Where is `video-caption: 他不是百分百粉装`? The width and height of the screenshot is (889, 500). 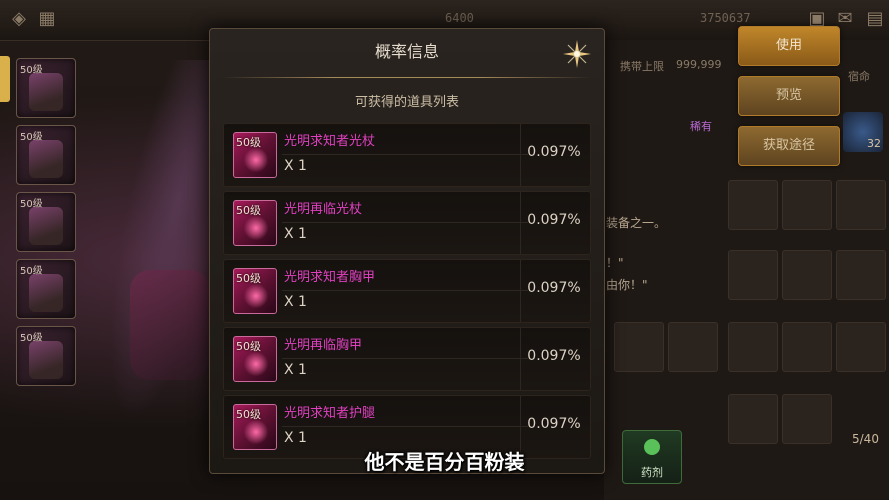
video-caption: 他不是百分百粉装 is located at coordinates (444, 462).